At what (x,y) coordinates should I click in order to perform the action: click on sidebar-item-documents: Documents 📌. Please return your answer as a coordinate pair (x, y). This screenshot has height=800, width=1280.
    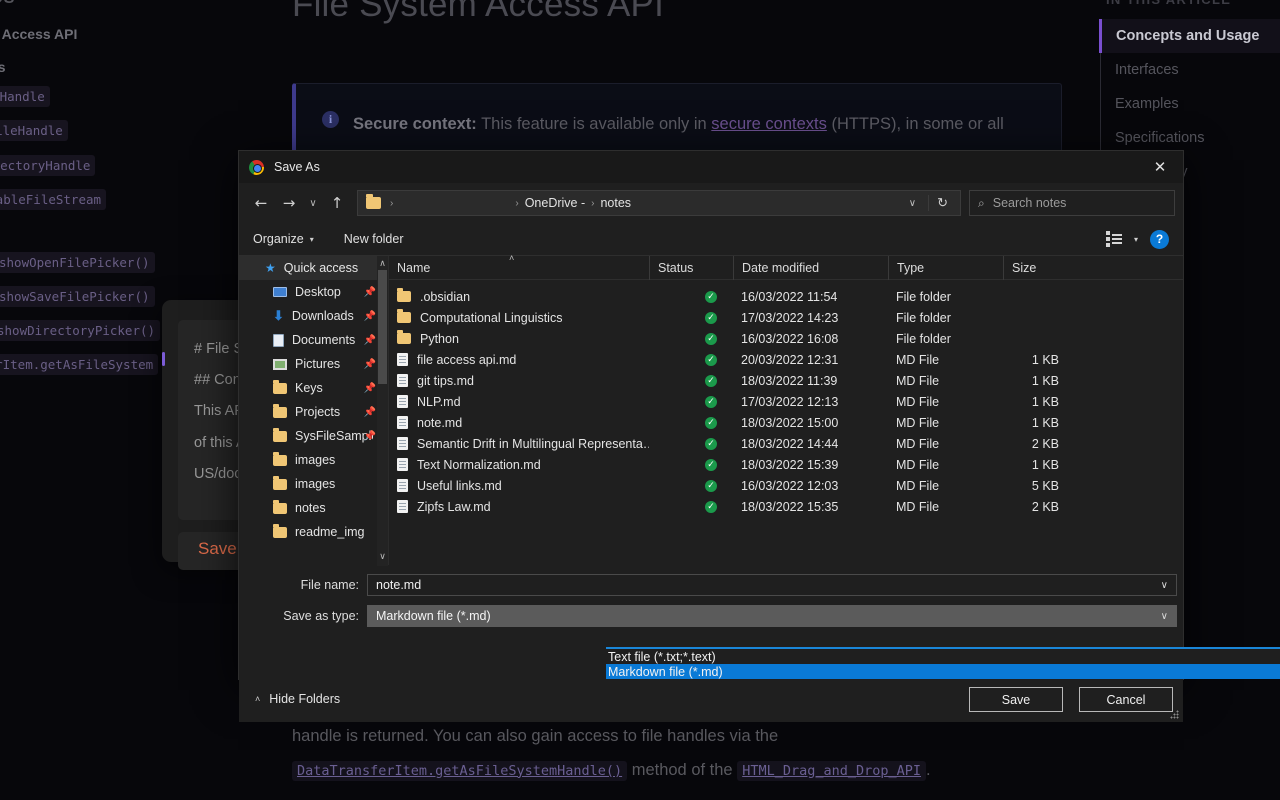
    Looking at the image, I should click on (313, 340).